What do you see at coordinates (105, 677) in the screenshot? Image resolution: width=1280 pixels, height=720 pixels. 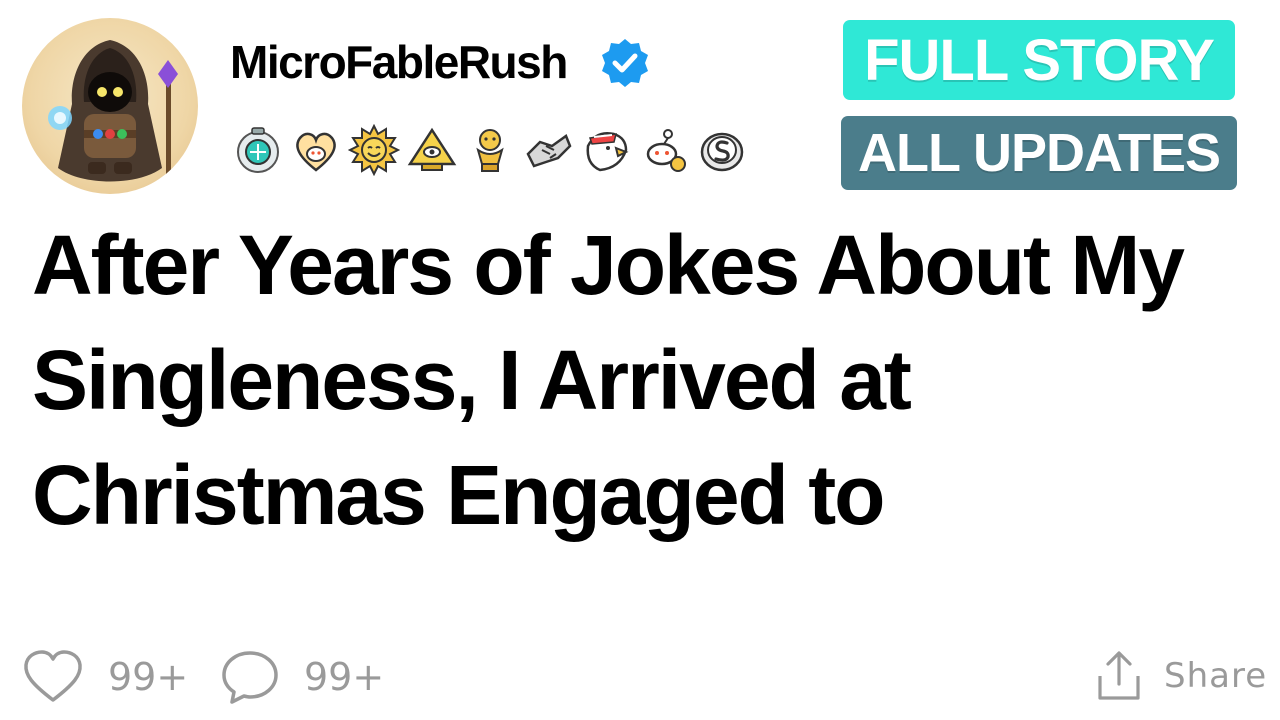 I see `like-button: 99+` at bounding box center [105, 677].